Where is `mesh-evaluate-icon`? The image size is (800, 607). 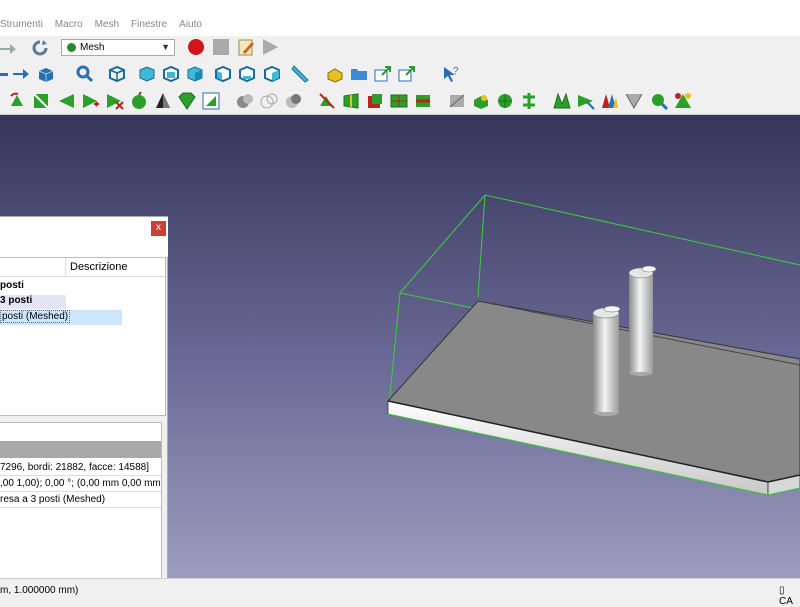
mesh-evaluate-icon is located at coordinates (634, 101).